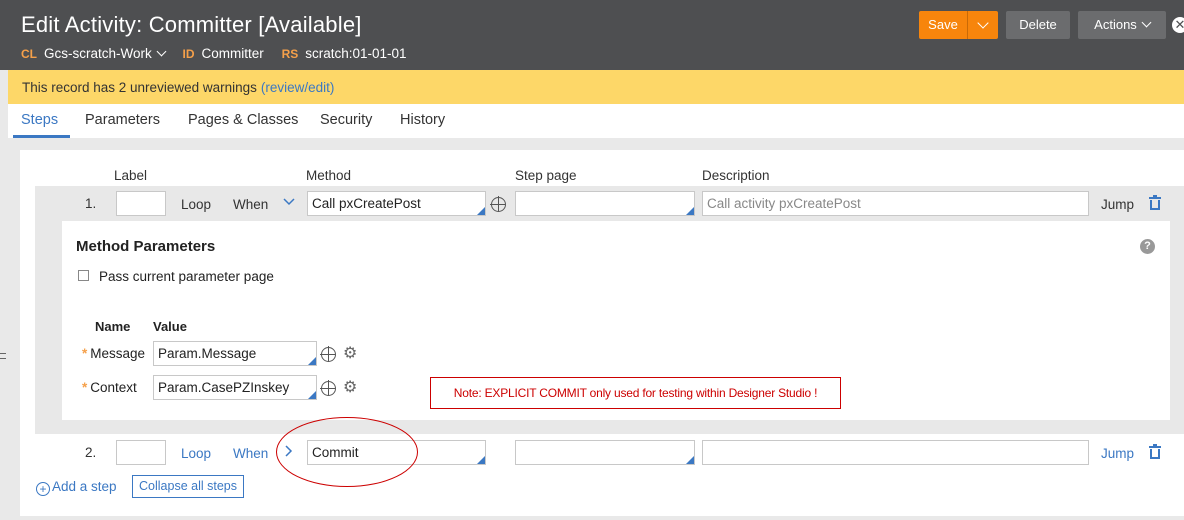 This screenshot has width=1184, height=520. I want to click on pass-parameter-page-checkbox, so click(83, 275).